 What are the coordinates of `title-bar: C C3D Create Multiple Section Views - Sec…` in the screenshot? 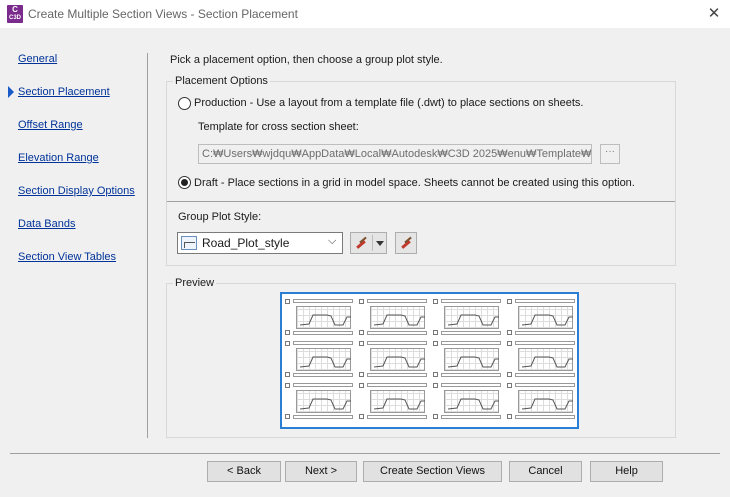 It's located at (365, 14).